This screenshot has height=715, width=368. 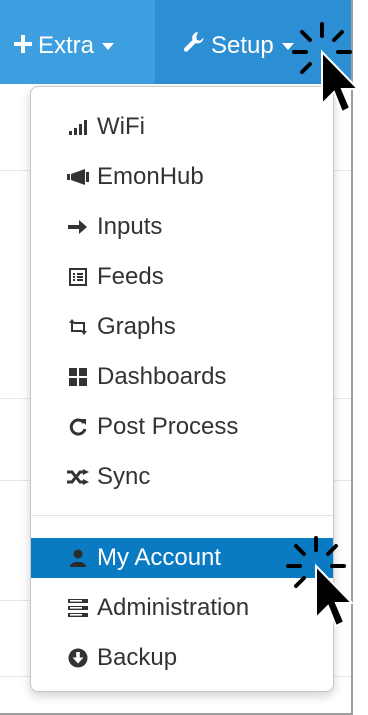 I want to click on menu-item-wifi: WiFi, so click(x=182, y=127).